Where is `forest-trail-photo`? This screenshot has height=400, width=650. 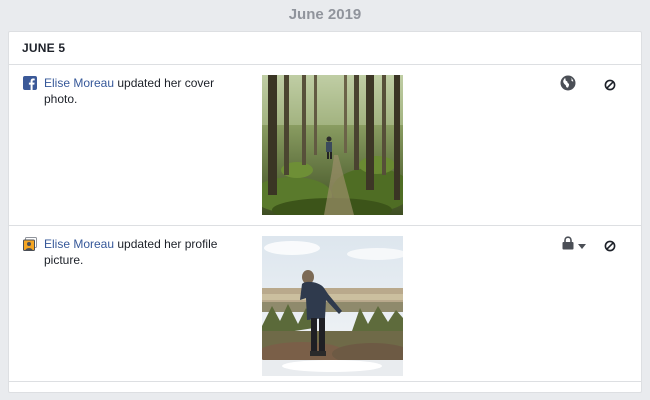
forest-trail-photo is located at coordinates (332, 145).